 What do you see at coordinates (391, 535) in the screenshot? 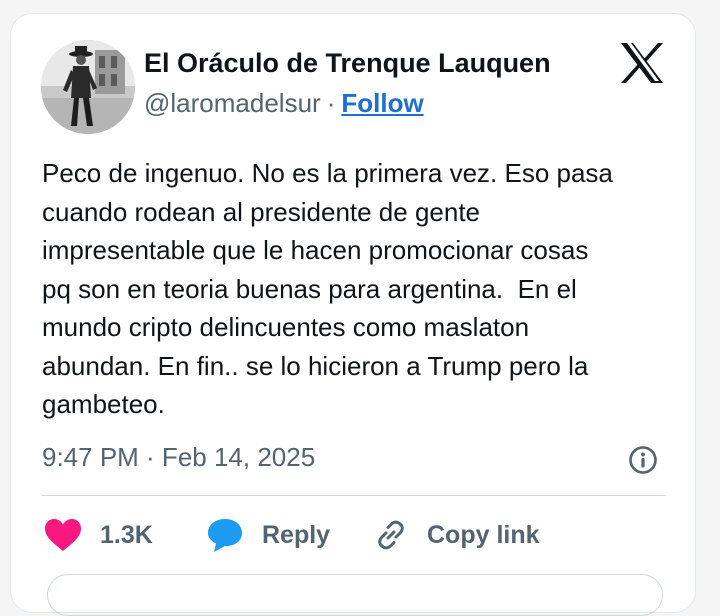
I see `link-icon` at bounding box center [391, 535].